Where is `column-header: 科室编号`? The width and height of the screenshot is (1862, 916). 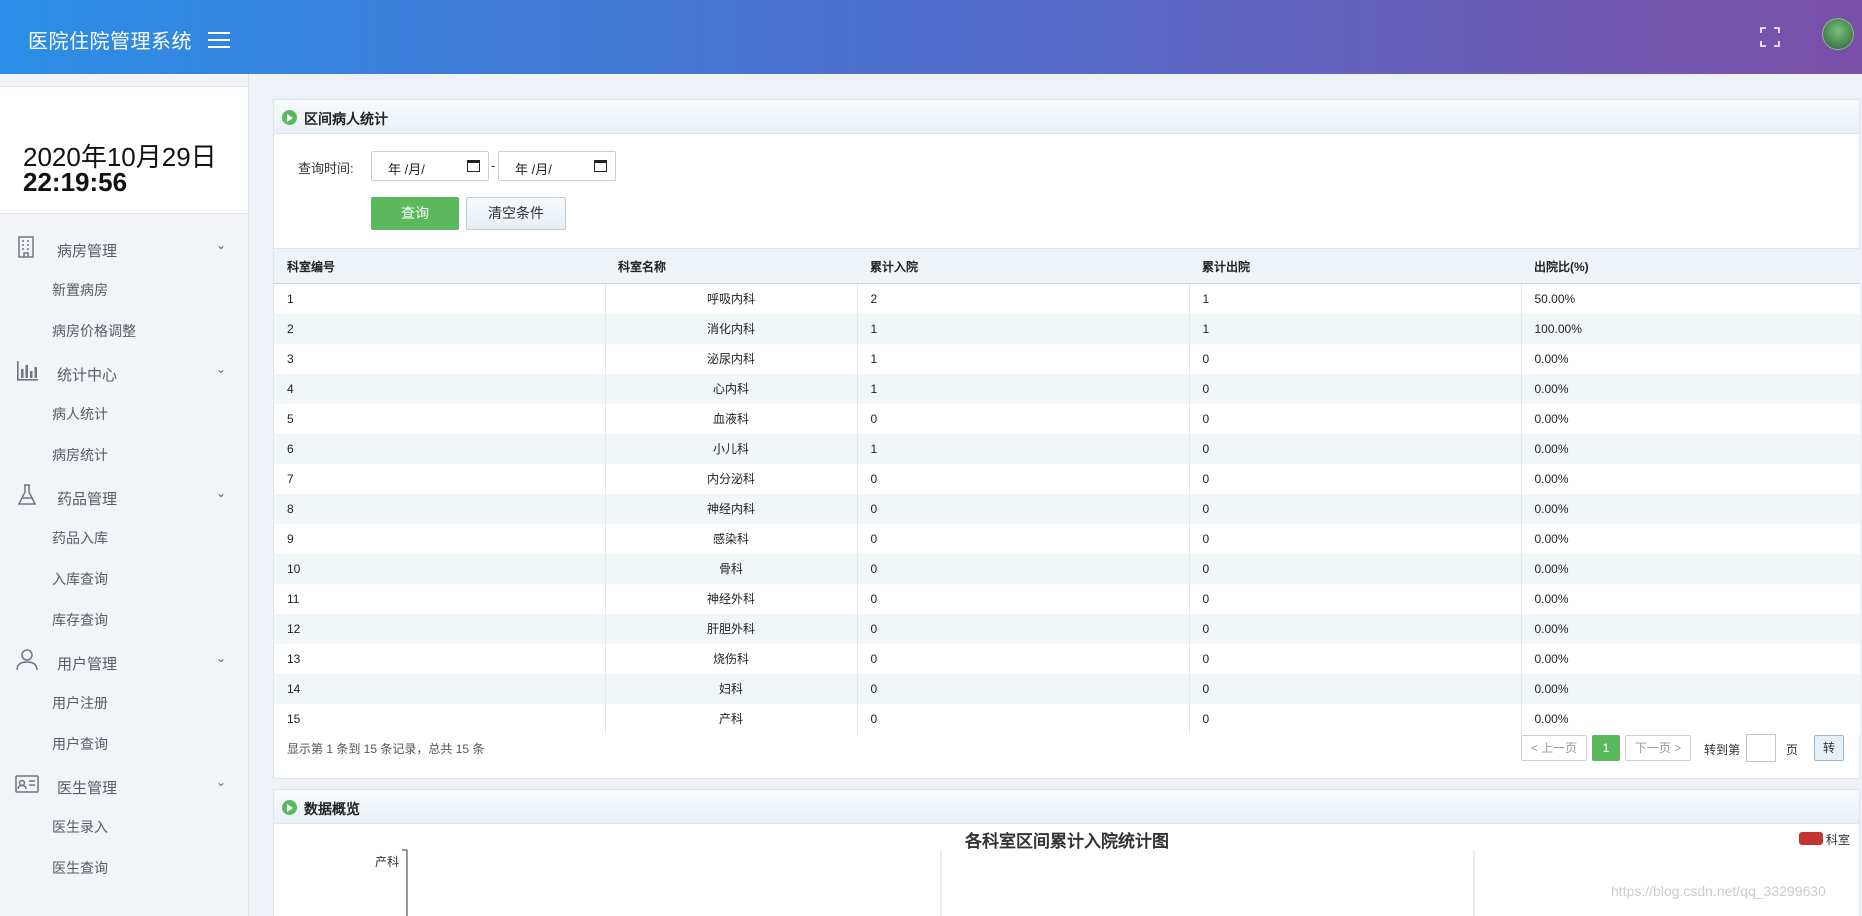
column-header: 科室编号 is located at coordinates (439, 266).